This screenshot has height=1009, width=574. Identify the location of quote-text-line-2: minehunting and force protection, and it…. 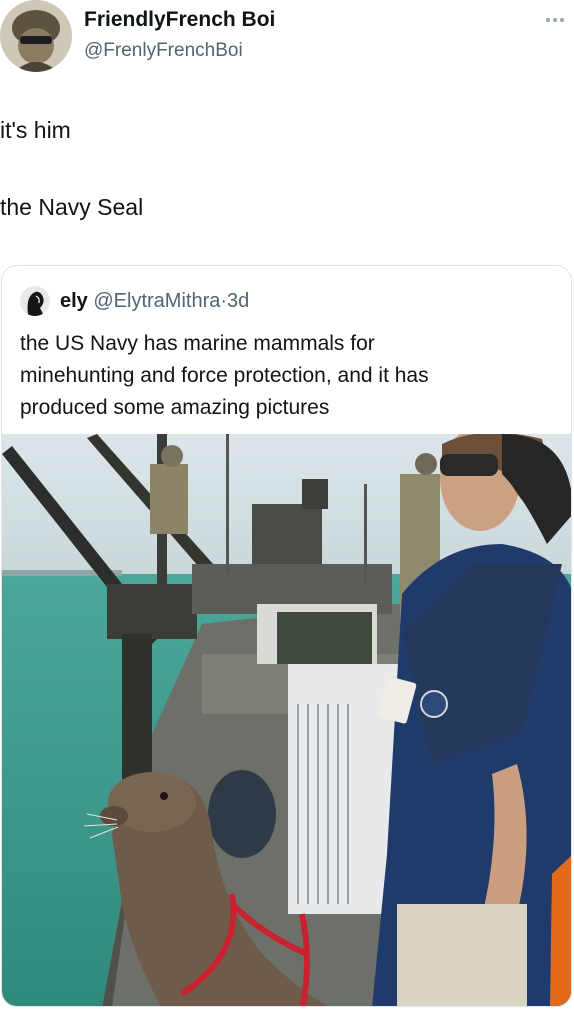
(224, 375).